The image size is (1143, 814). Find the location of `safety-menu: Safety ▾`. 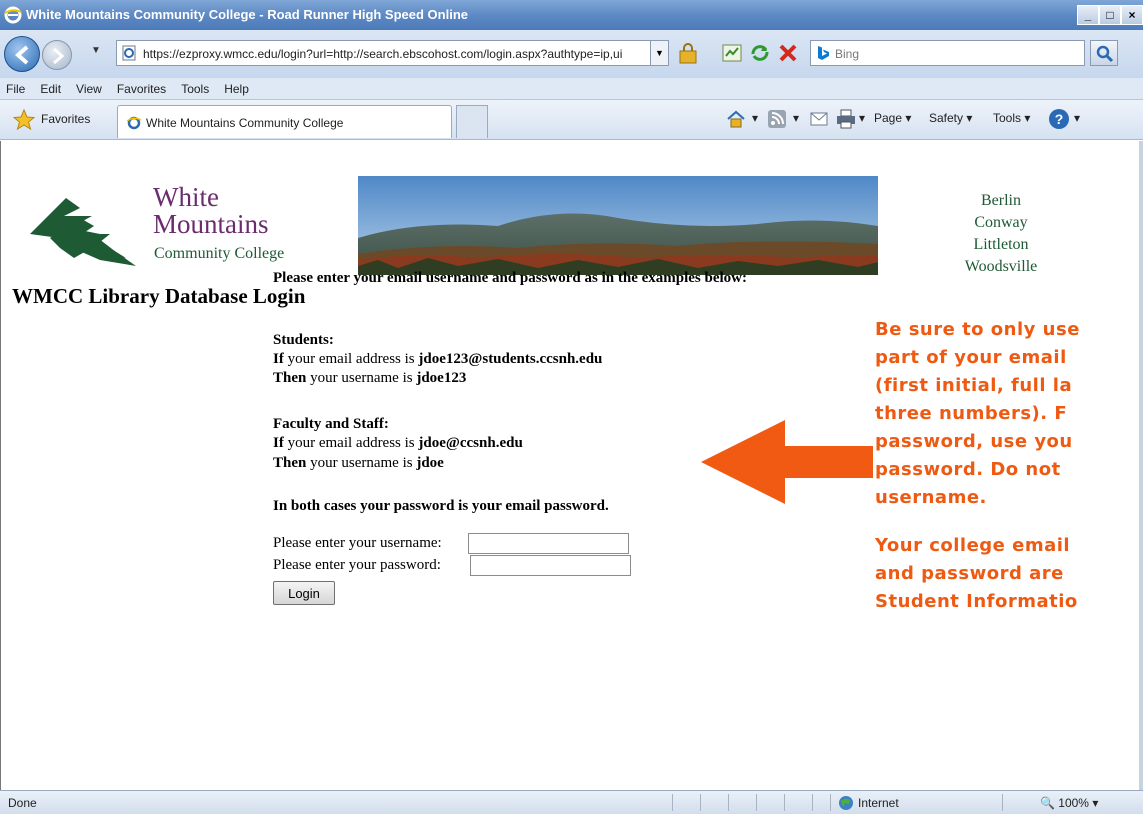

safety-menu: Safety ▾ is located at coordinates (950, 118).